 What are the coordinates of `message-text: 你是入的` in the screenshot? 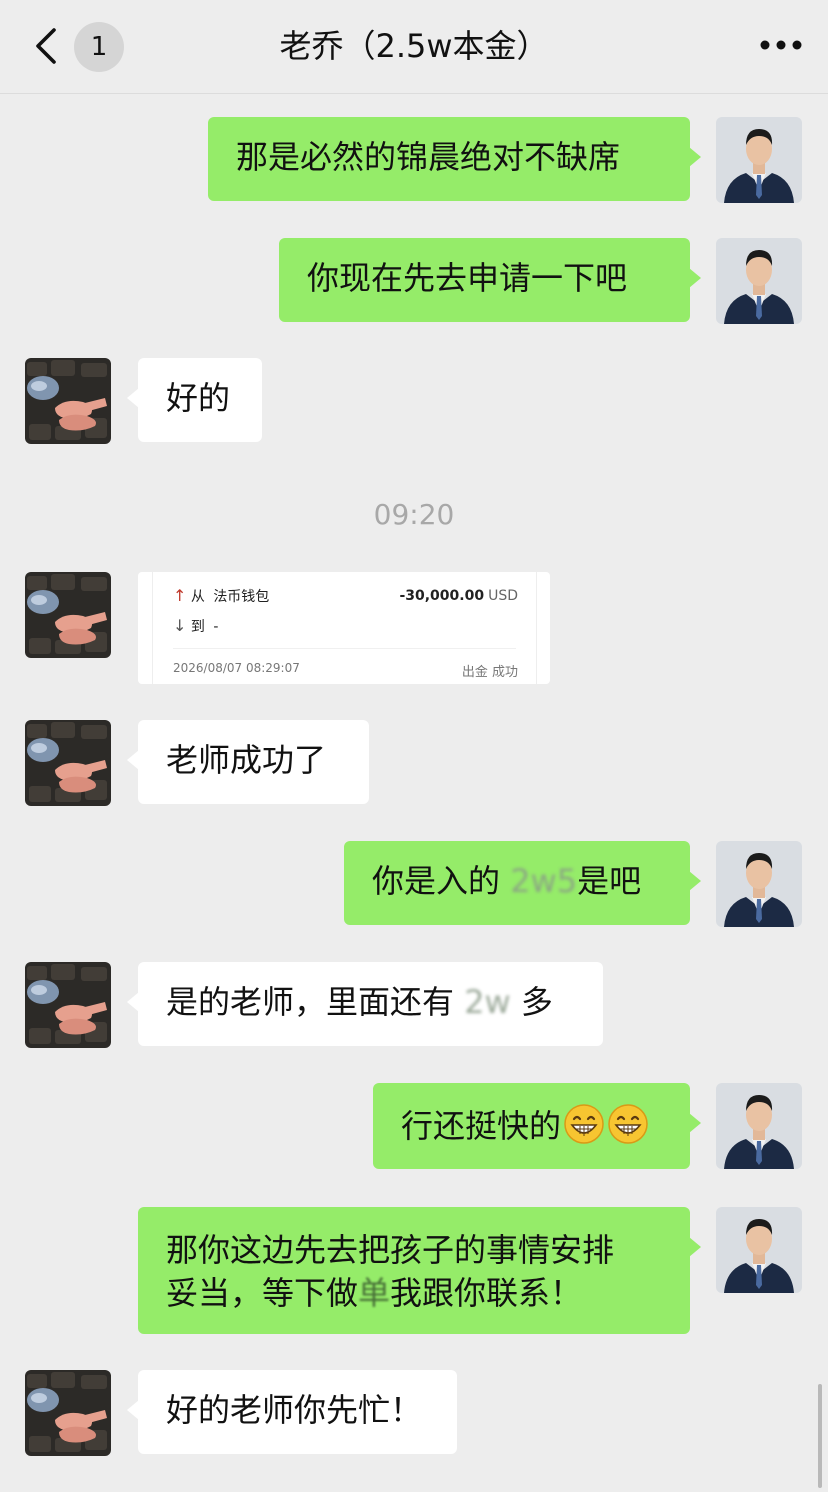 It's located at (436, 881).